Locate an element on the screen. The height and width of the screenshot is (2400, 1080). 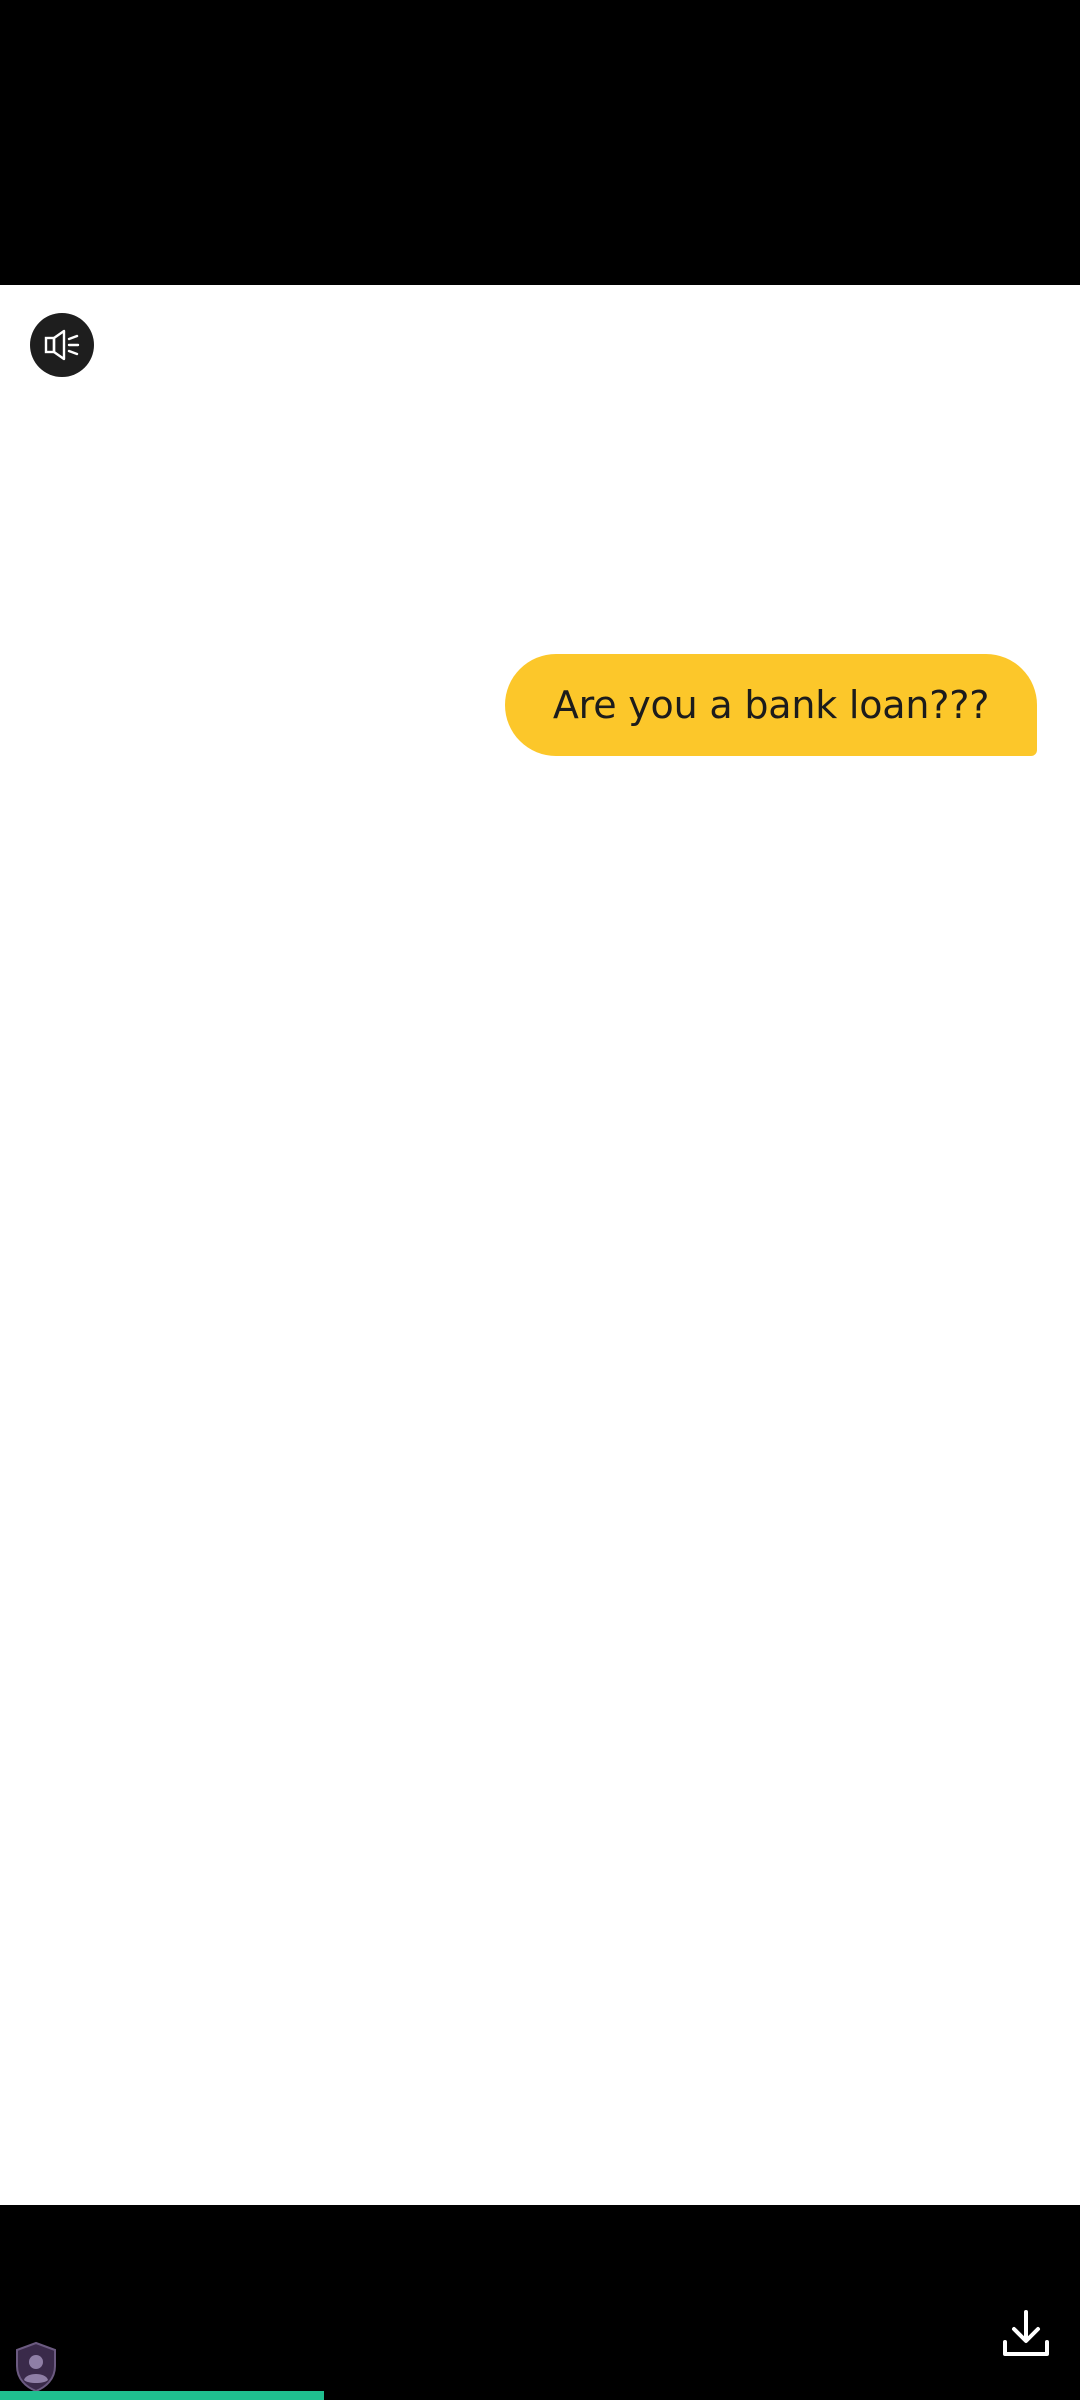
chat-message-bubble: Are you a bank loan??? is located at coordinates (771, 705).